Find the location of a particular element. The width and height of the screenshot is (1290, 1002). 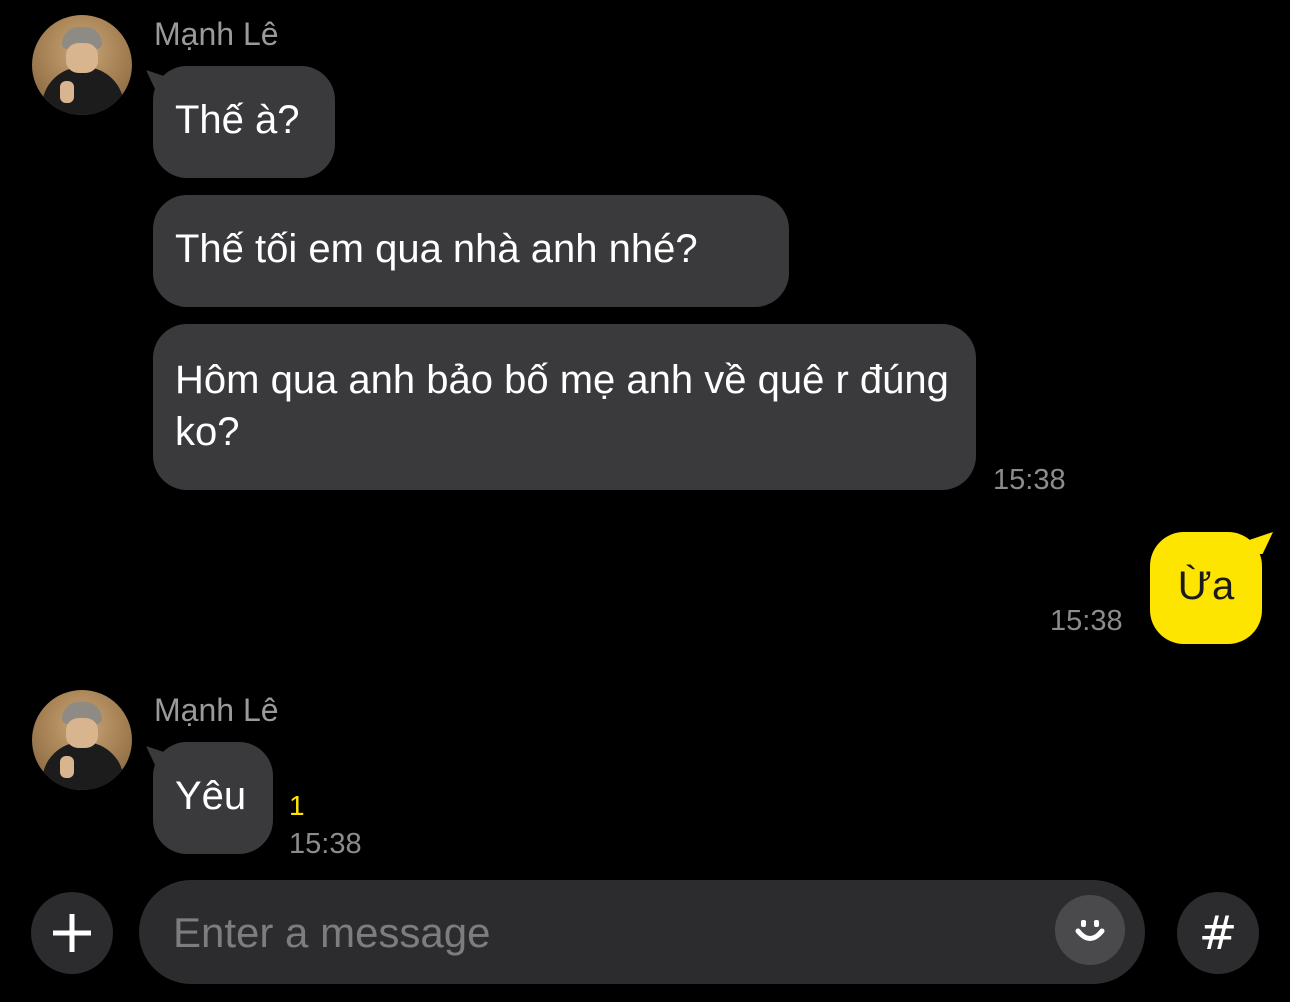

message-input-bar is located at coordinates (642, 933).